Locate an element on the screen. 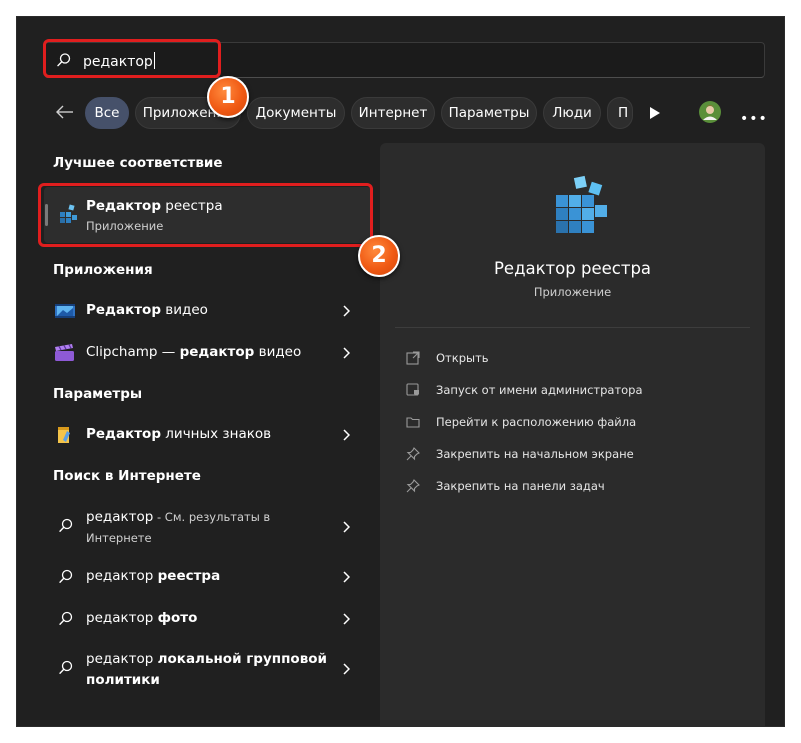 The width and height of the screenshot is (801, 743). list-item: Clipchamp — редактор видео is located at coordinates (207, 353).